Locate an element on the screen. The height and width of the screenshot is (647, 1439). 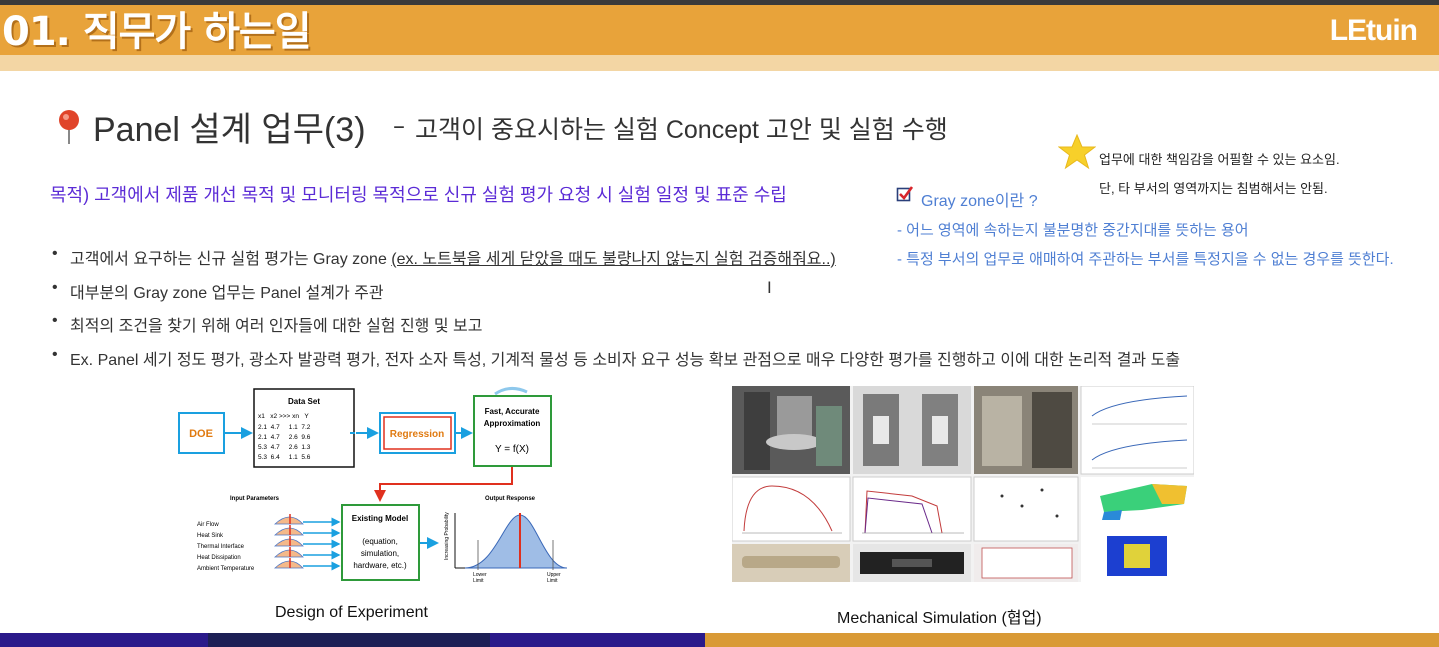
footer-bar is located at coordinates (719, 640).